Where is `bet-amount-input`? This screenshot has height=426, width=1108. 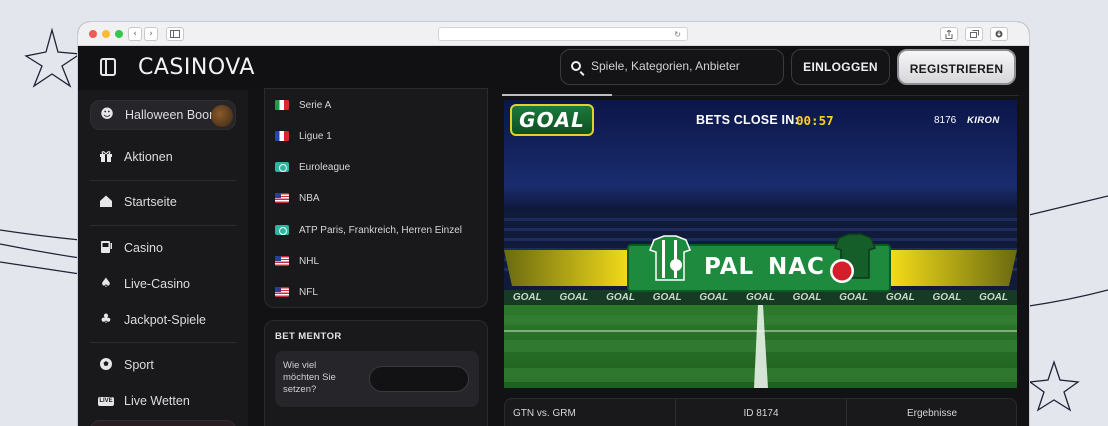 bet-amount-input is located at coordinates (419, 379).